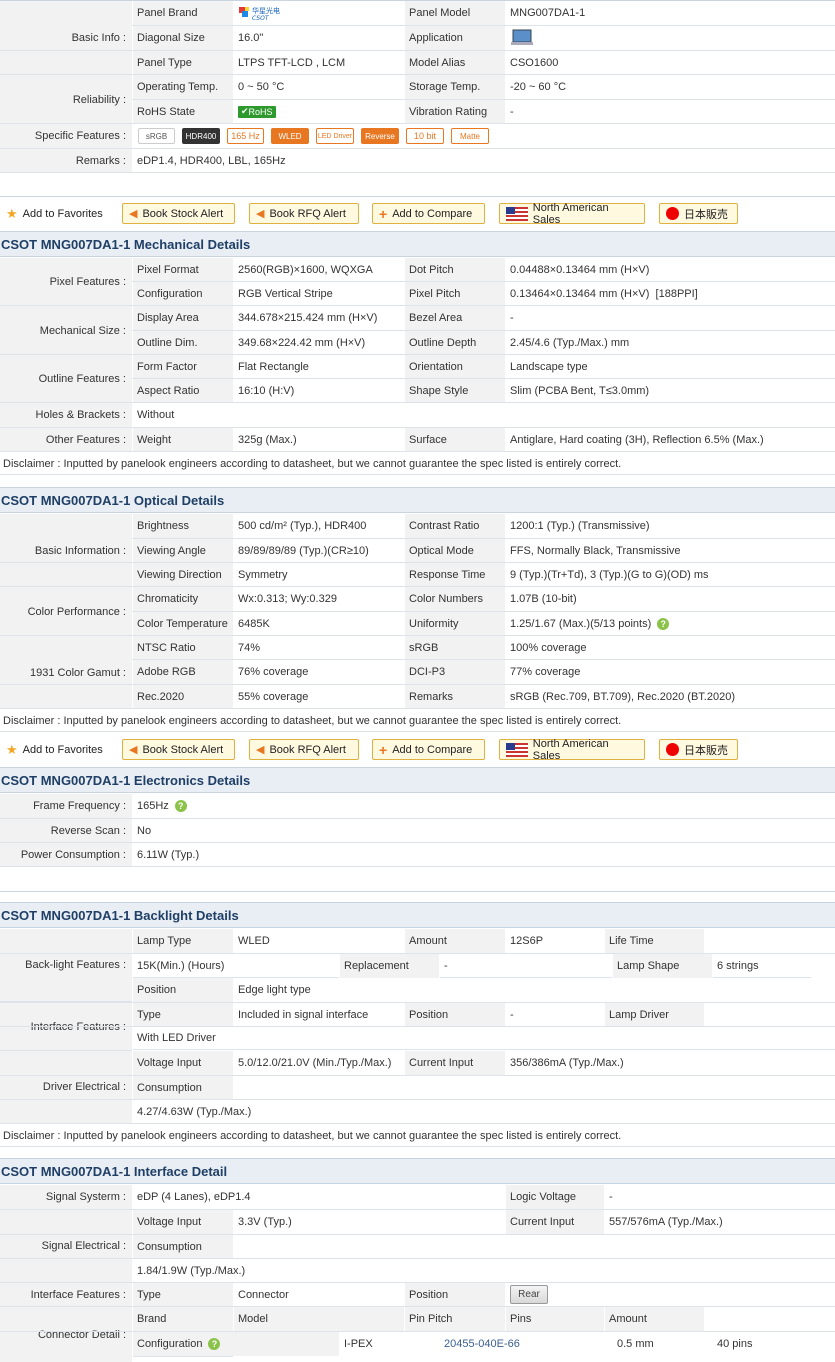  I want to click on megaphone-icon: ◀, so click(260, 214).